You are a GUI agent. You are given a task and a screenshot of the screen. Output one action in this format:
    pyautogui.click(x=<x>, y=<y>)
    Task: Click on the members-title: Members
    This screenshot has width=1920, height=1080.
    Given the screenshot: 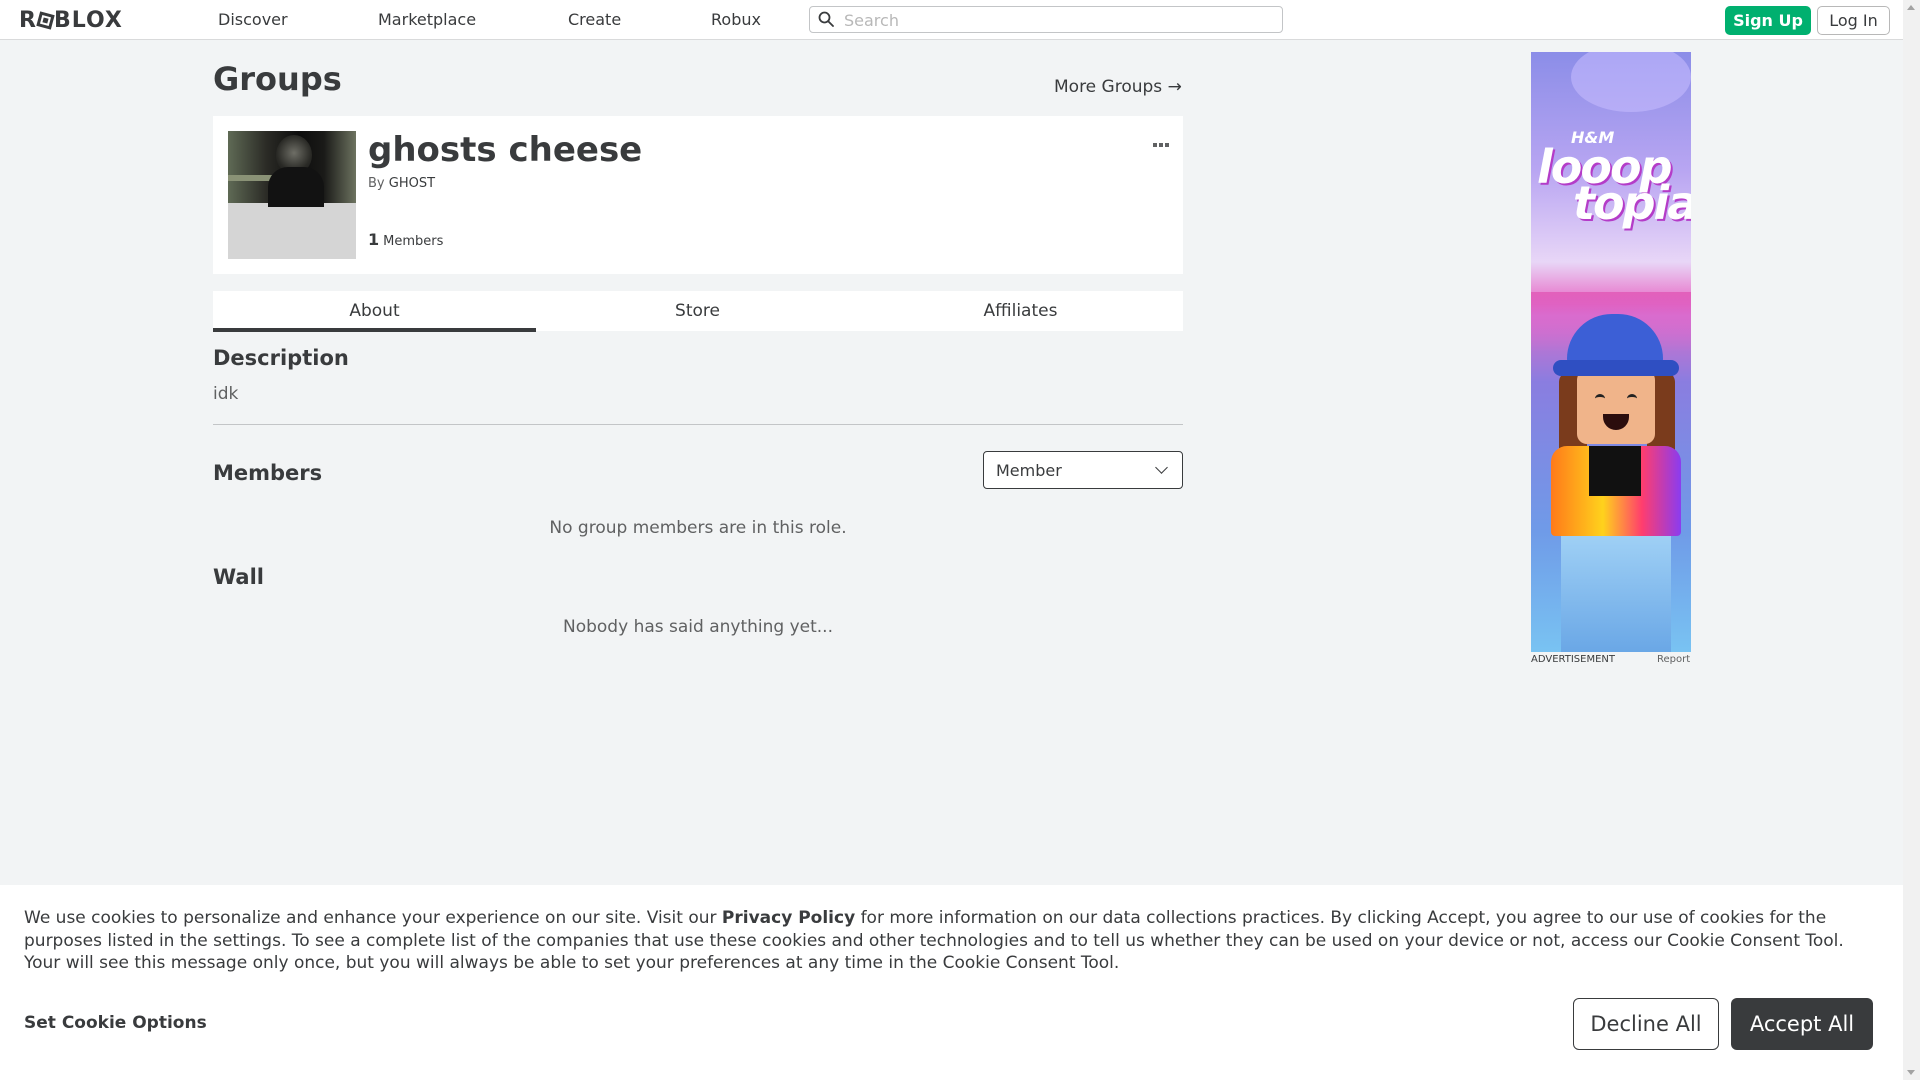 What is the action you would take?
    pyautogui.click(x=268, y=473)
    